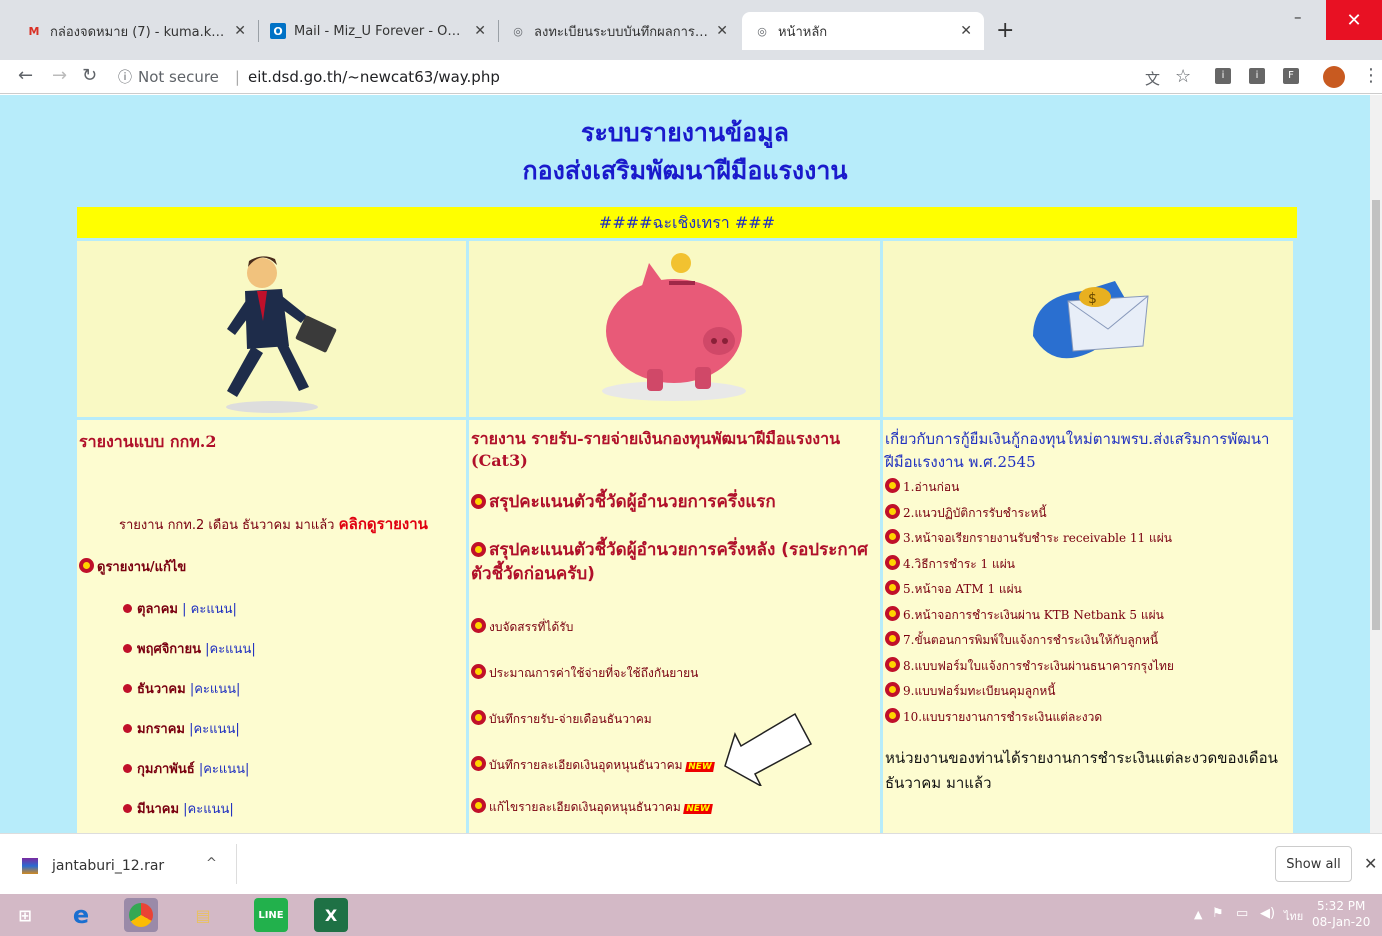 The width and height of the screenshot is (1382, 936). Describe the element at coordinates (1298, 17) in the screenshot. I see `minimize-icon: –` at that location.